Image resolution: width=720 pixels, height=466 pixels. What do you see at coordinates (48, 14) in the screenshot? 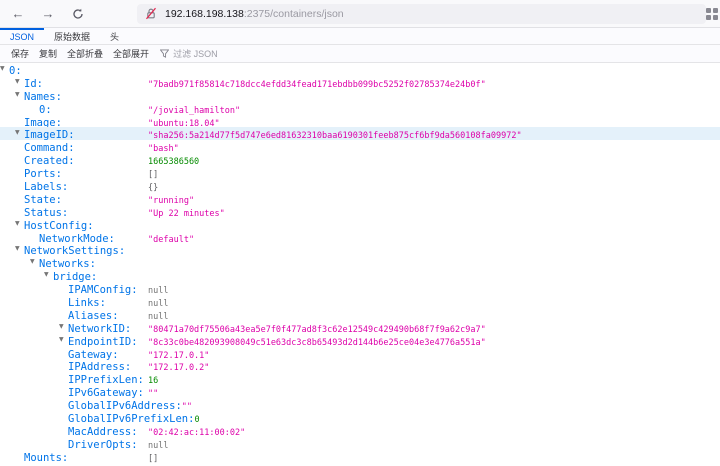
I see `forward-button: →` at bounding box center [48, 14].